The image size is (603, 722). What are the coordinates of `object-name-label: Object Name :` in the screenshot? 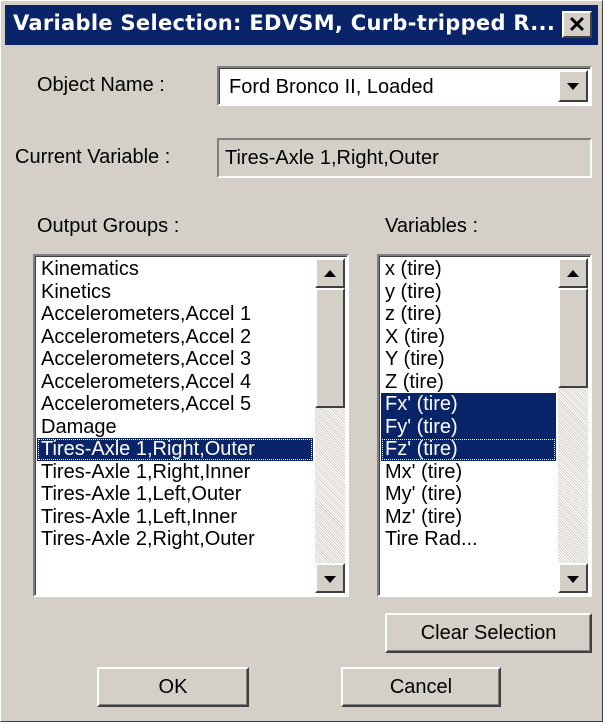 It's located at (101, 85).